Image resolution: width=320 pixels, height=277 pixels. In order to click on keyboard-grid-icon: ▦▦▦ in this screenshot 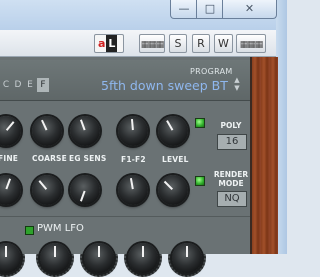, I will do `click(152, 45)`.